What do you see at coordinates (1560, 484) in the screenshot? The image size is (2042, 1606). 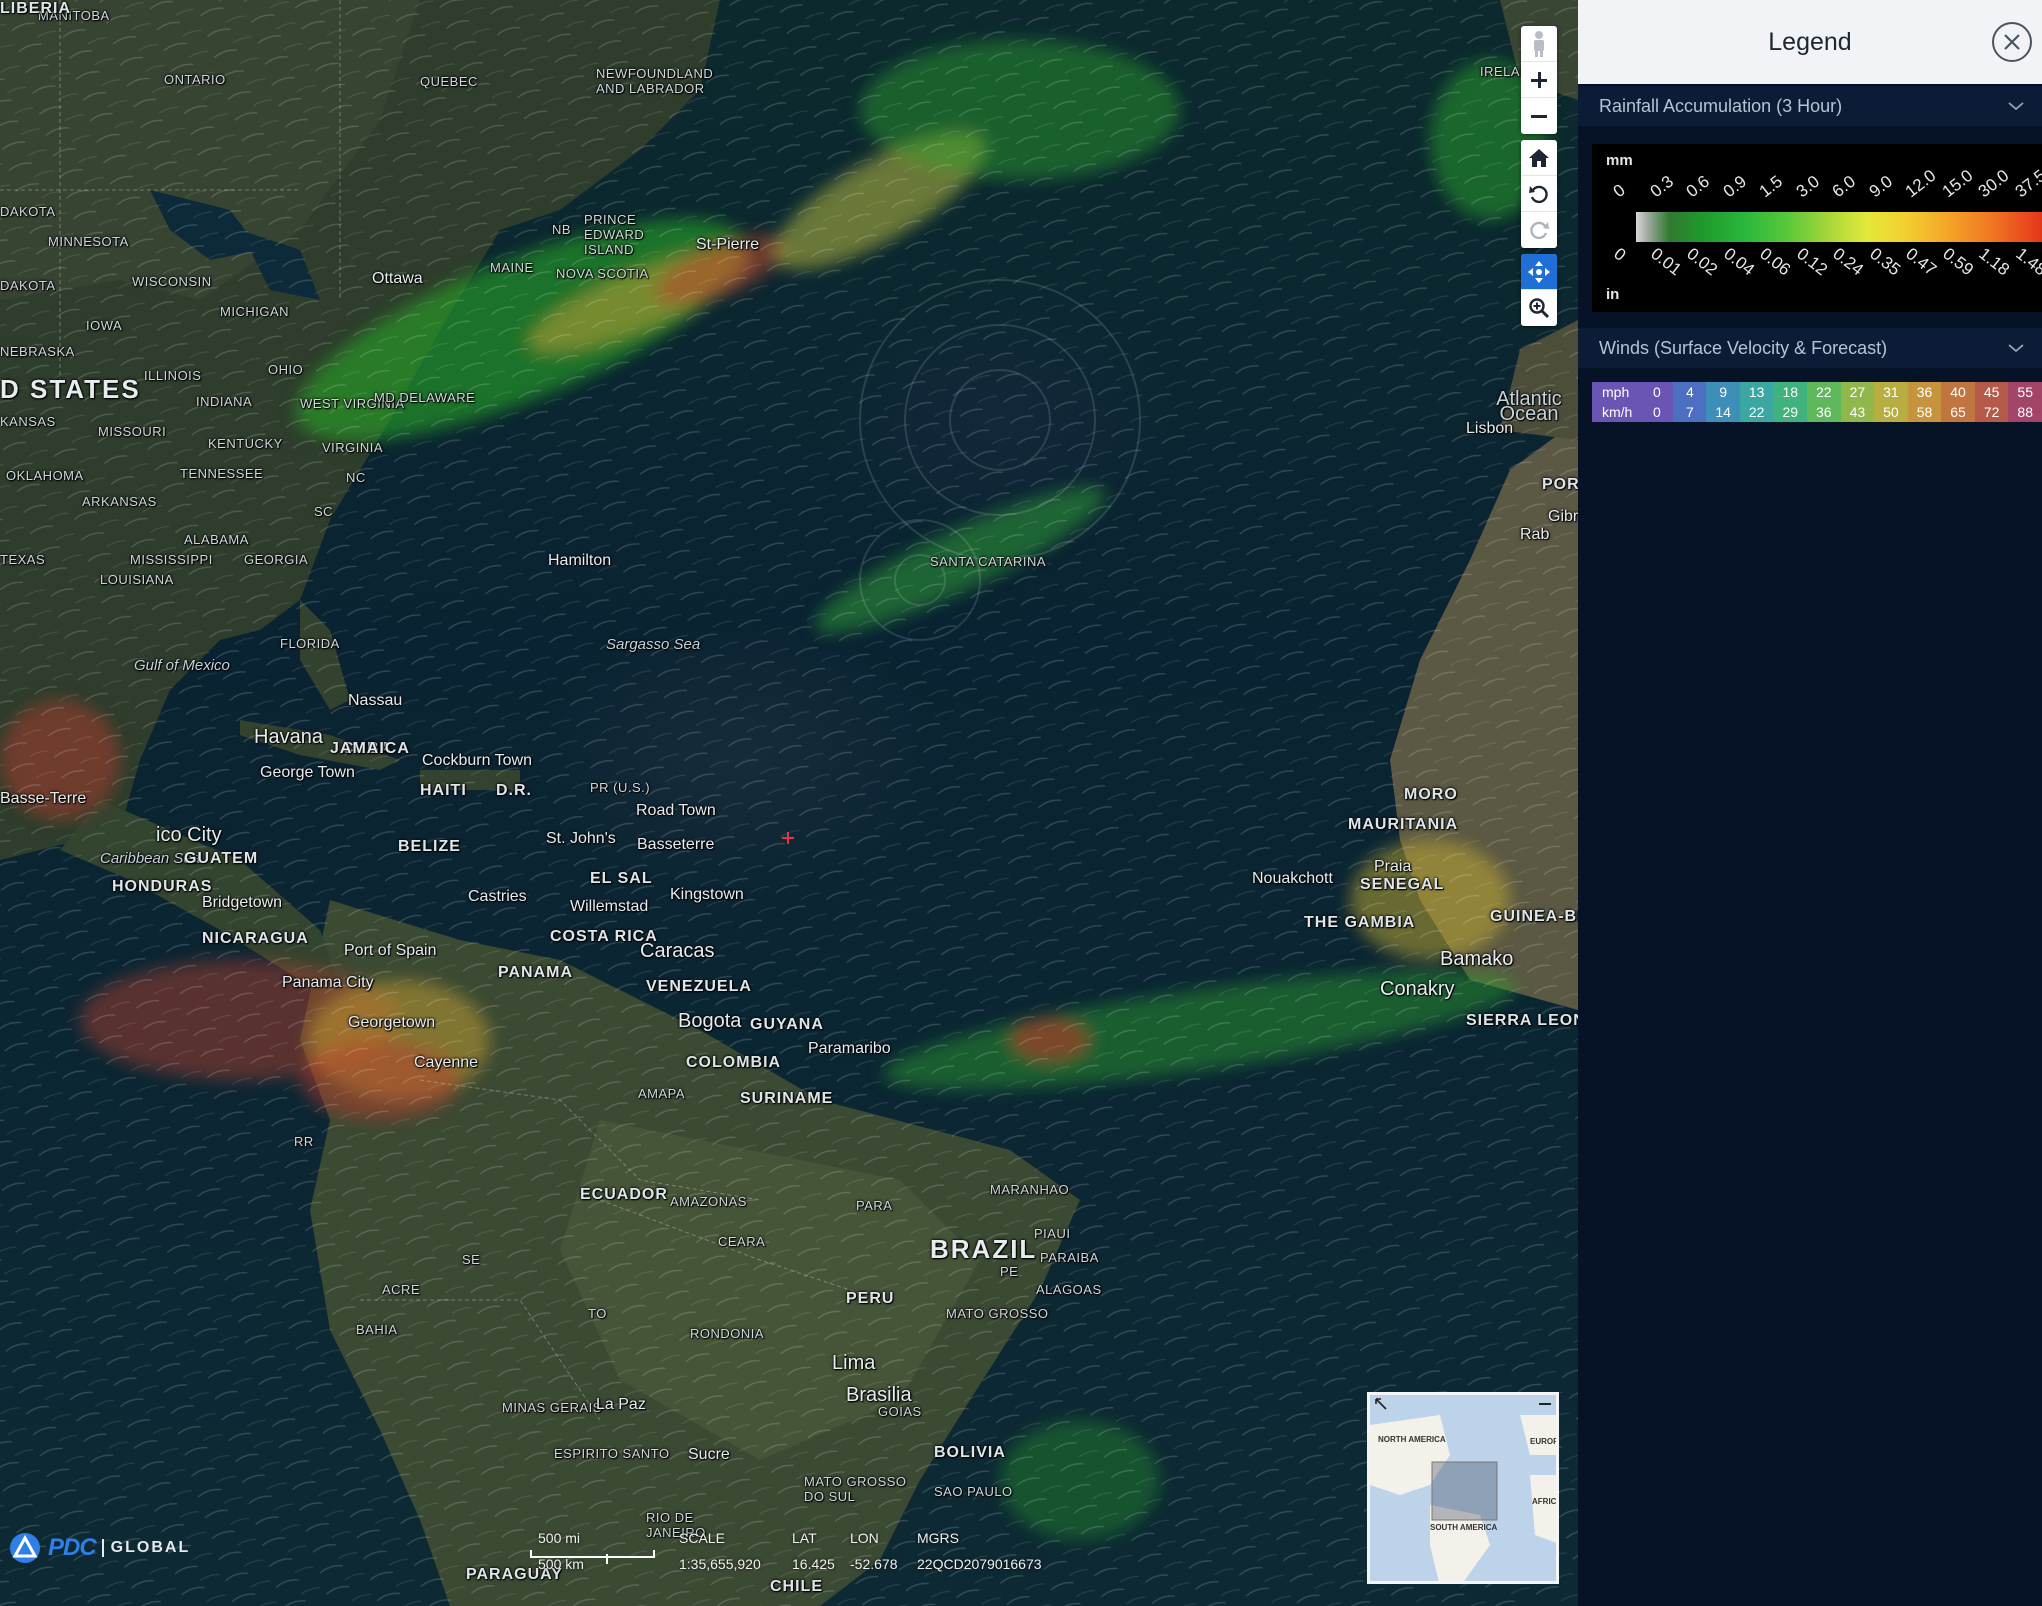 I see `map-label: PORTUGAL` at bounding box center [1560, 484].